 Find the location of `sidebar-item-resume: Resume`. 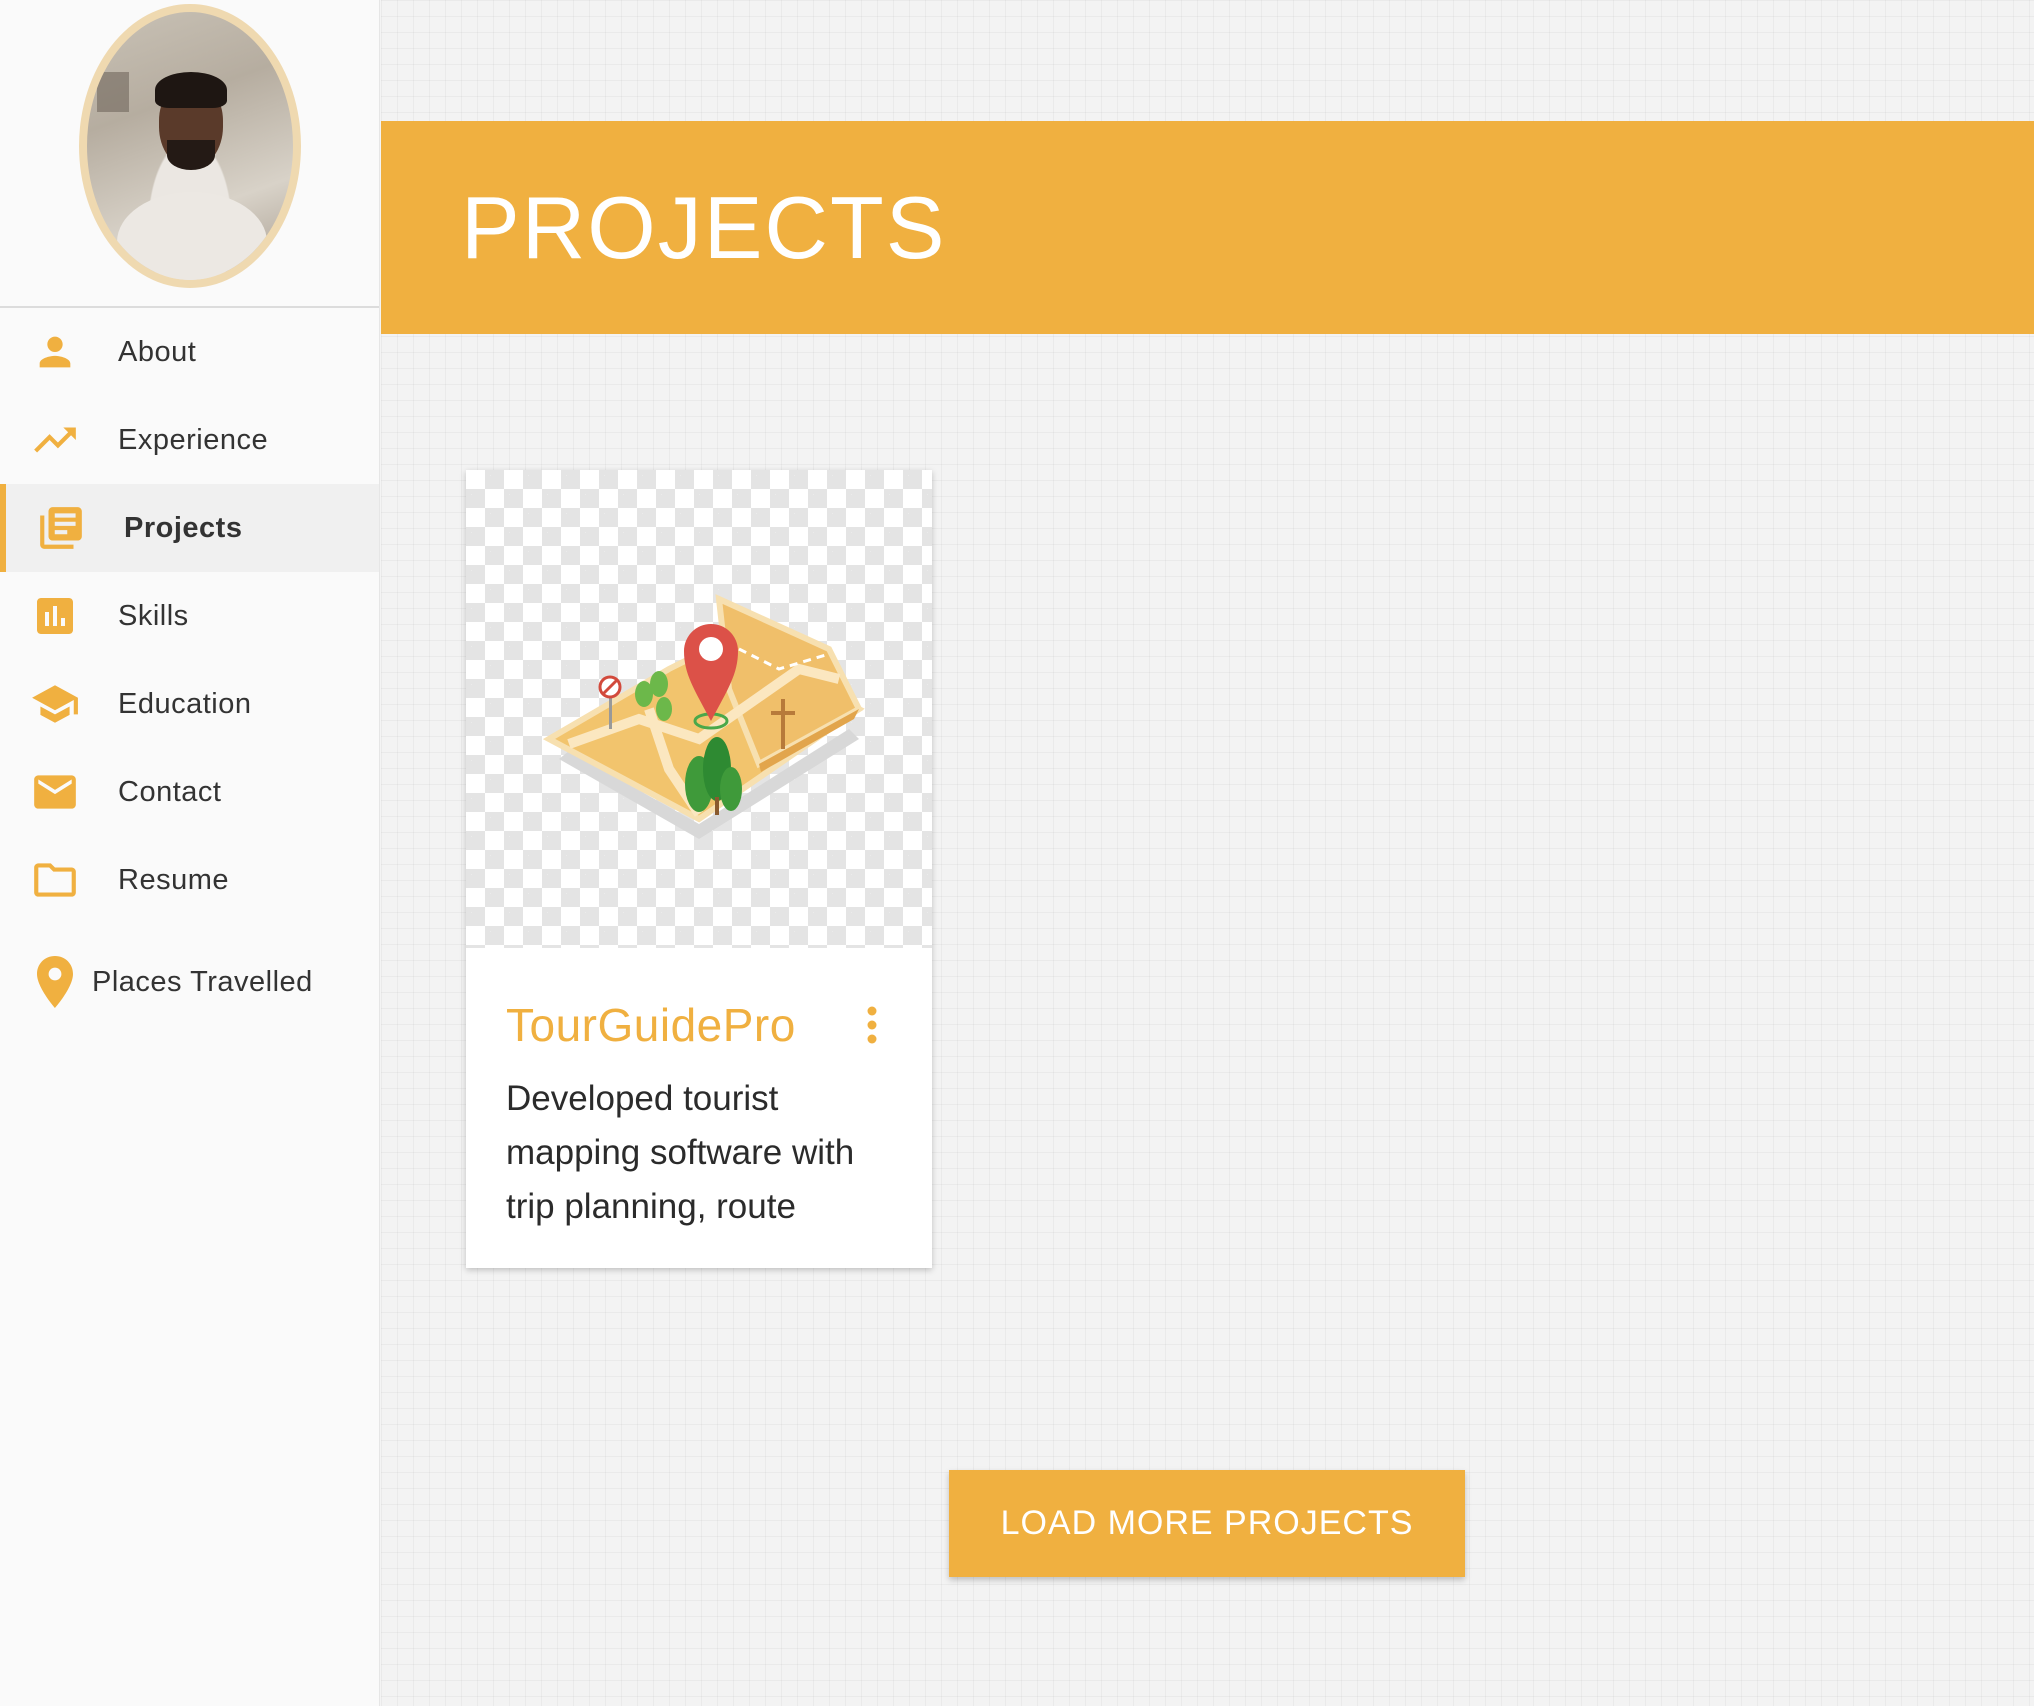

sidebar-item-resume: Resume is located at coordinates (189, 880).